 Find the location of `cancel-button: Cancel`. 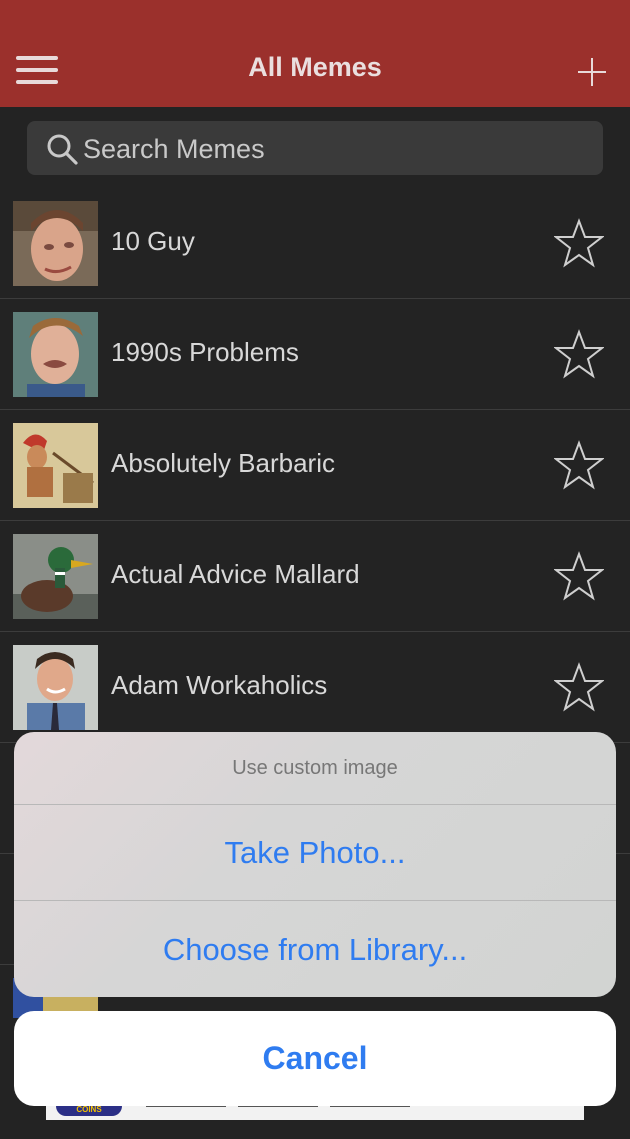

cancel-button: Cancel is located at coordinates (315, 1058).